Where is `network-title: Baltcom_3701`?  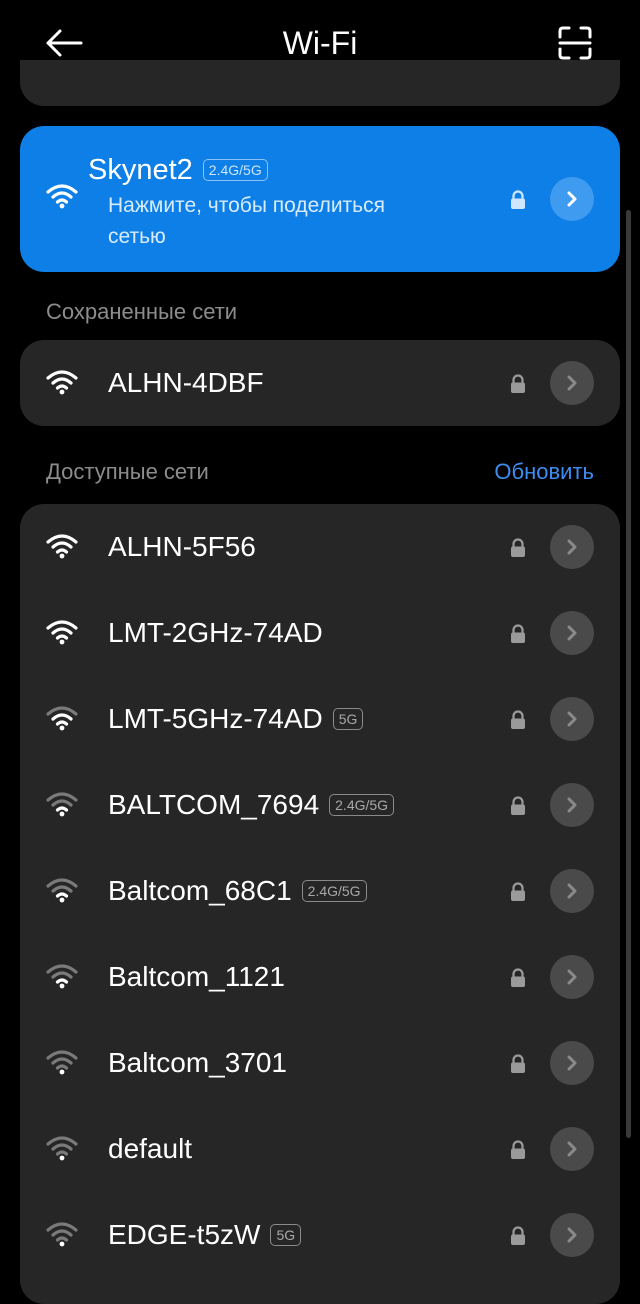
network-title: Baltcom_3701 is located at coordinates (197, 1063).